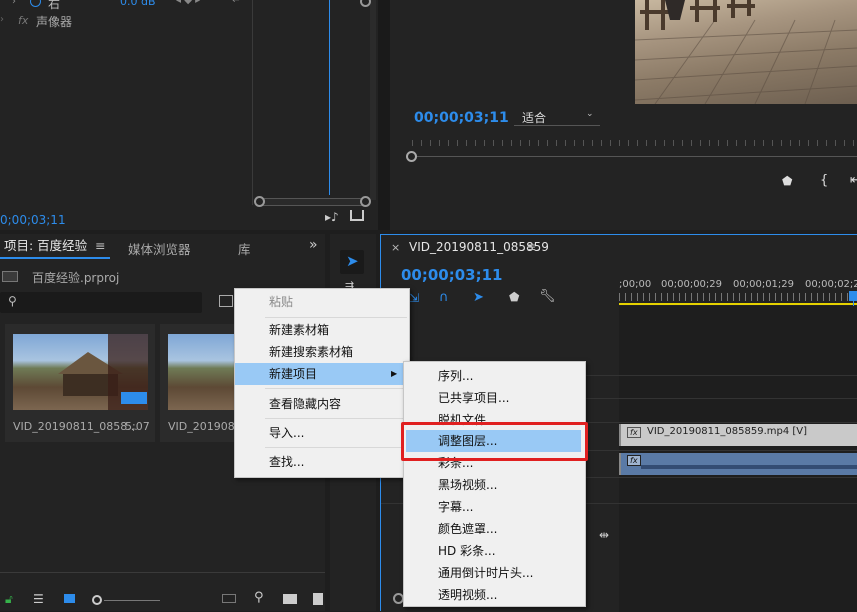 Image resolution: width=857 pixels, height=612 pixels. Describe the element at coordinates (444, 297) in the screenshot. I see `magnet-icon: ∩` at that location.